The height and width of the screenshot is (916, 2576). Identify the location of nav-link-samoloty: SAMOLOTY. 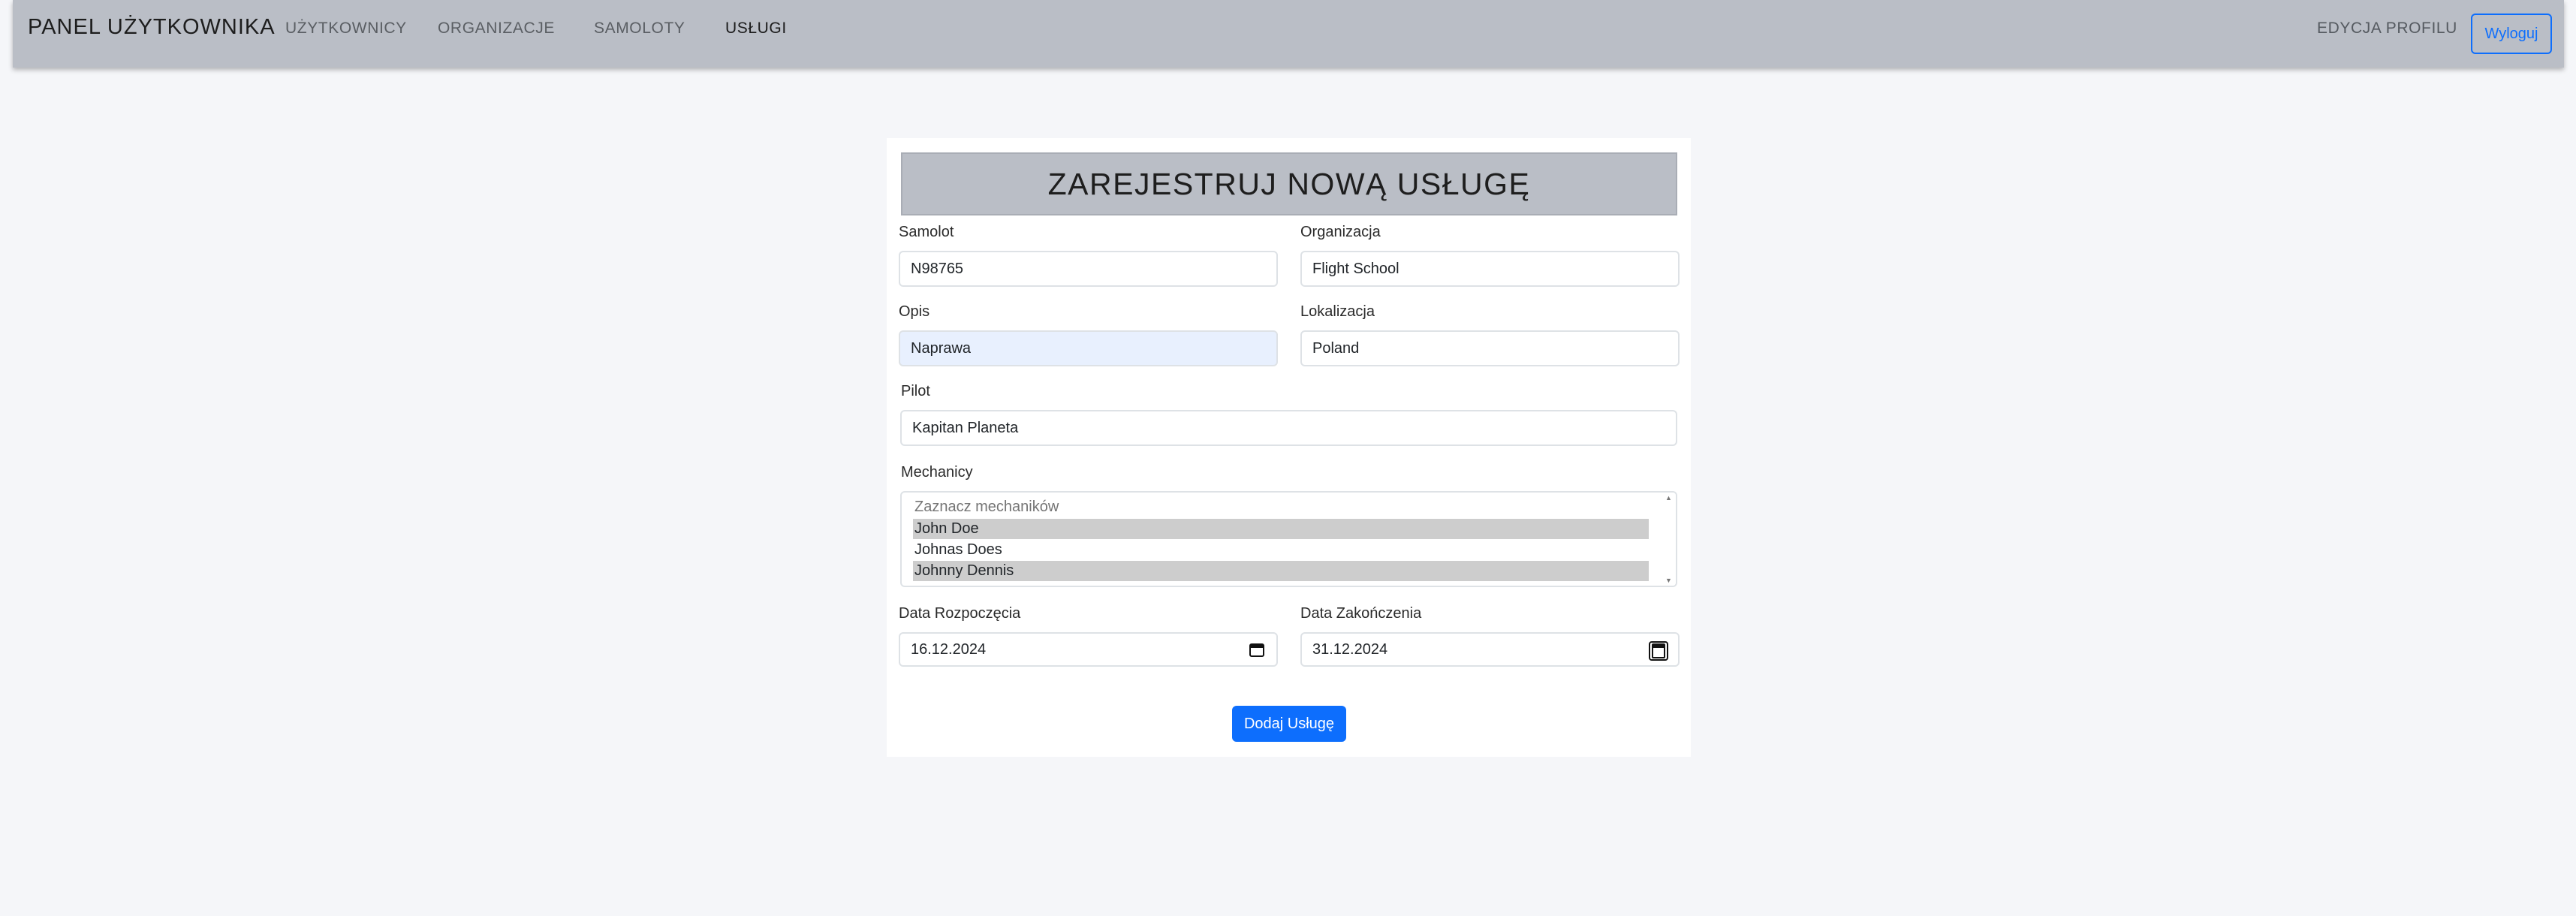
(639, 29).